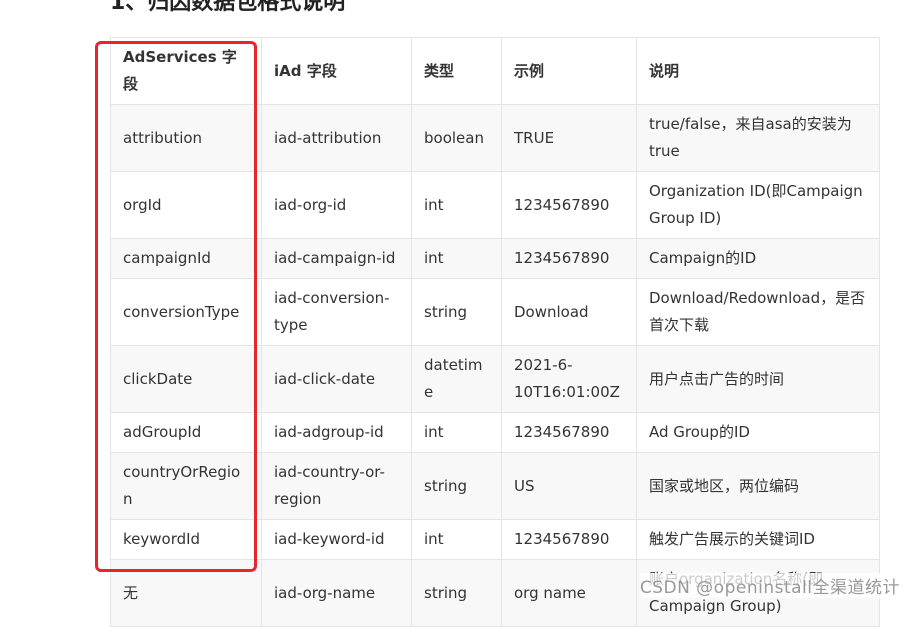 This screenshot has width=914, height=627. I want to click on cell-adservices-field: countryOrRegion, so click(186, 486).